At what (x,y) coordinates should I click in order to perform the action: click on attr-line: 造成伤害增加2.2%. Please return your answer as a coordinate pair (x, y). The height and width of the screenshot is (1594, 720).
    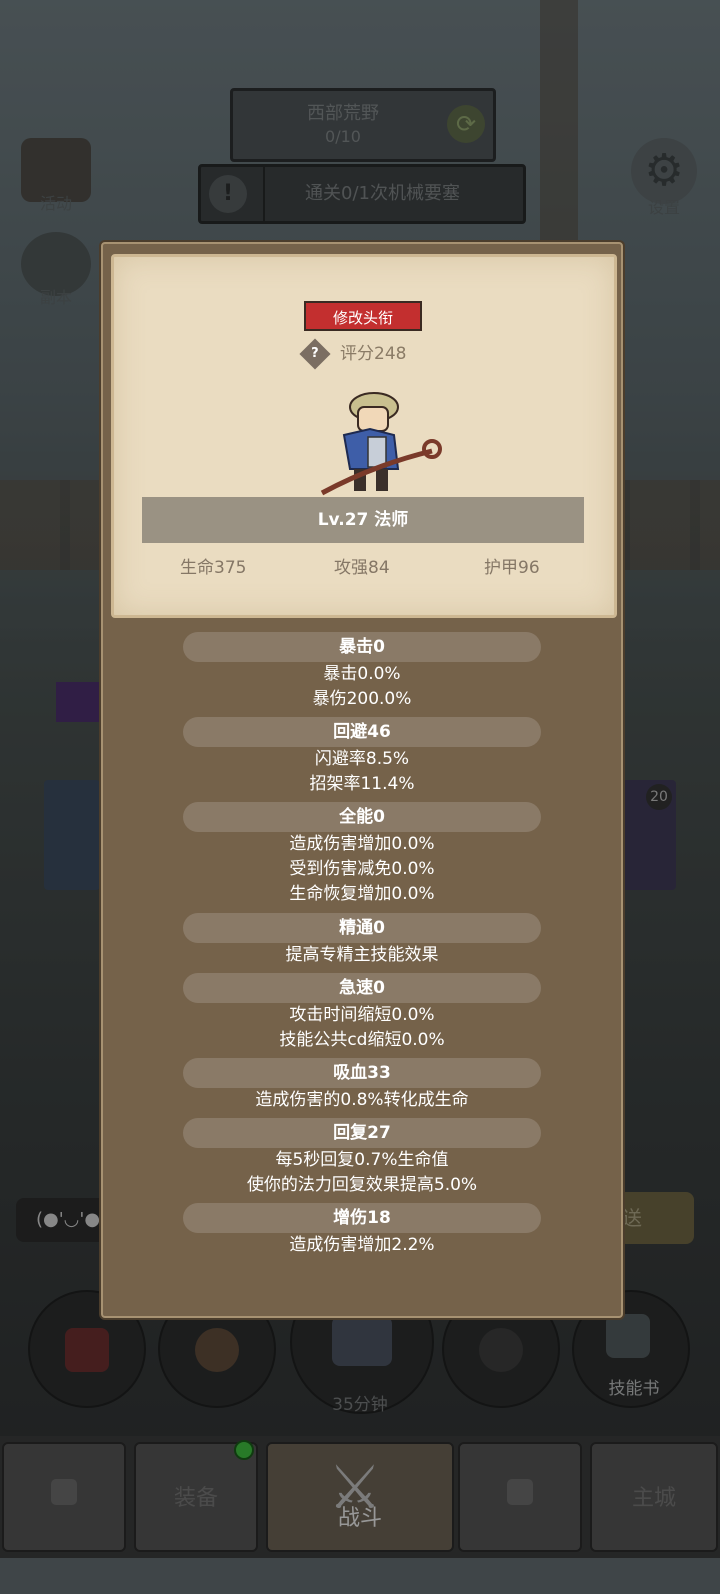
    Looking at the image, I should click on (362, 1245).